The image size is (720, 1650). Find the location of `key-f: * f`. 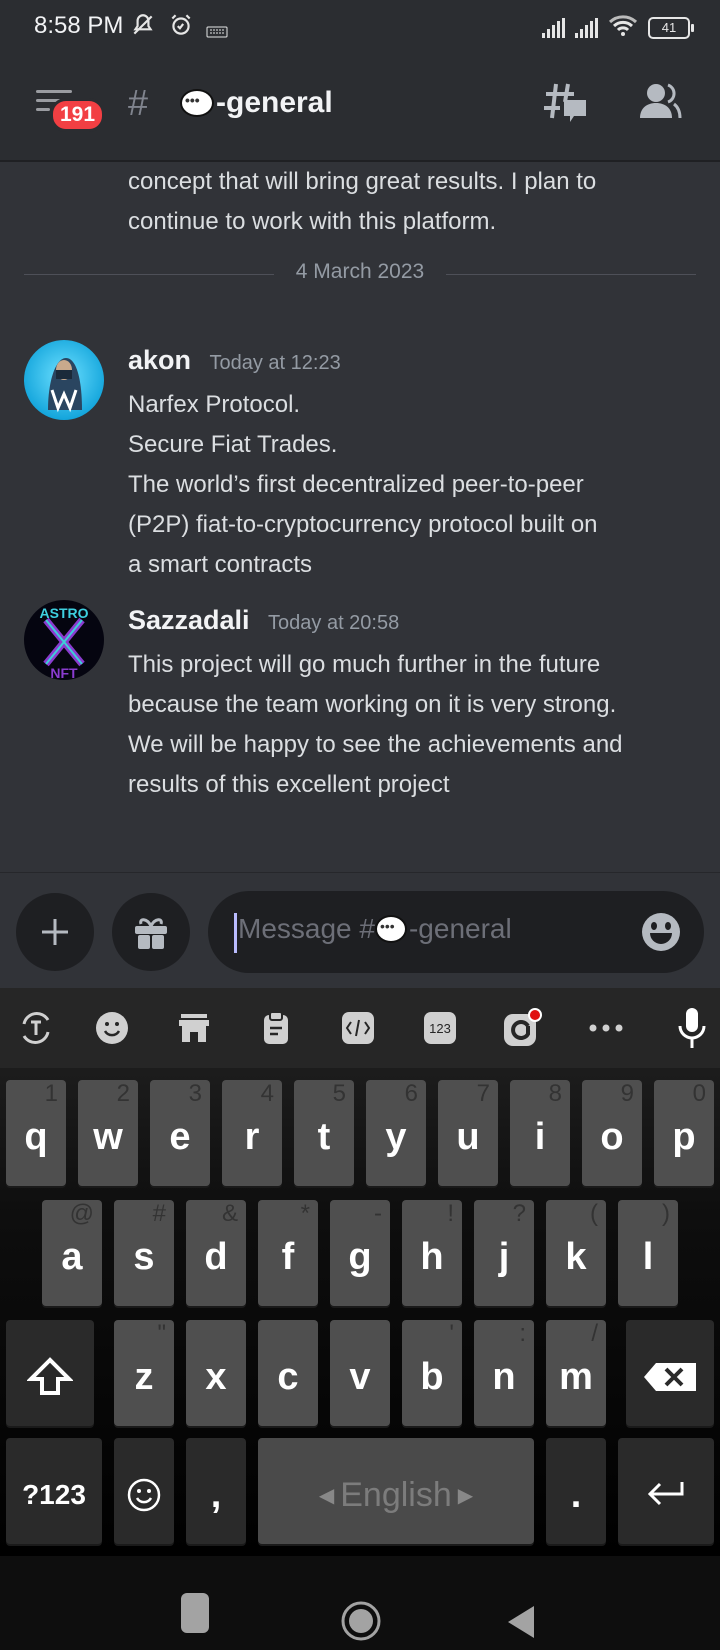

key-f: * f is located at coordinates (288, 1253).